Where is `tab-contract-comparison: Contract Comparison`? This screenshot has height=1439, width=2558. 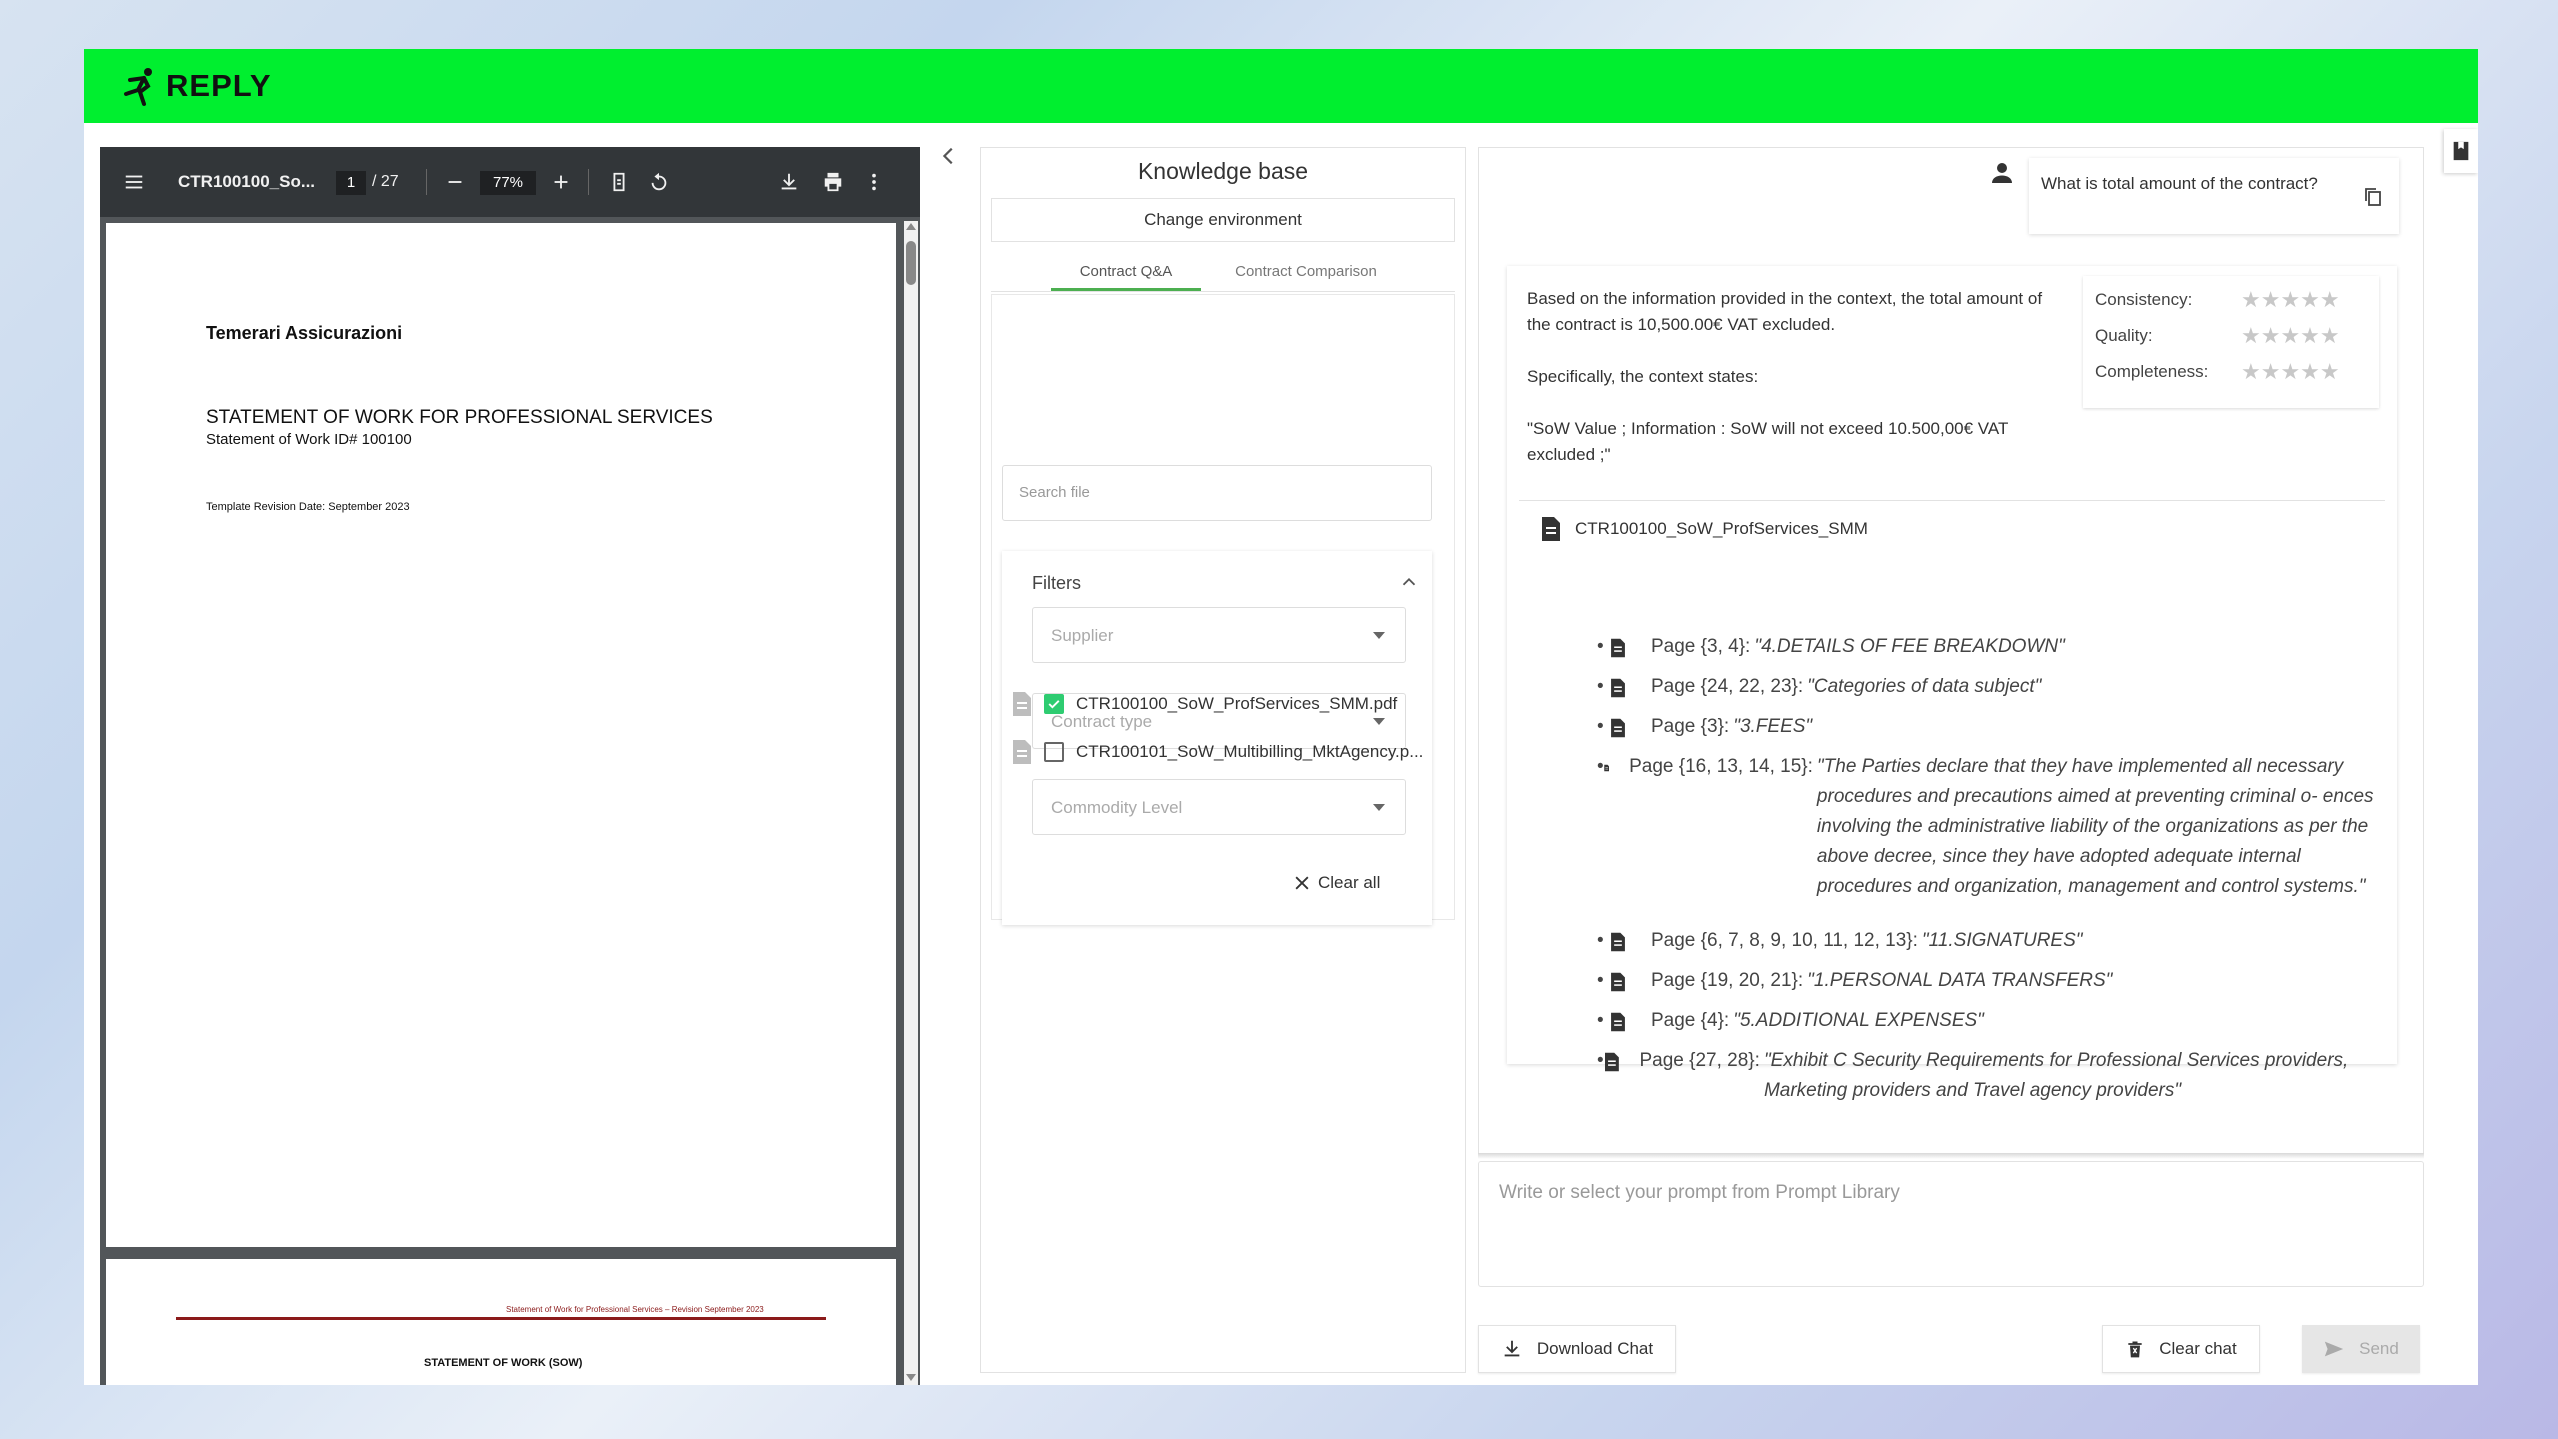 tab-contract-comparison: Contract Comparison is located at coordinates (1306, 272).